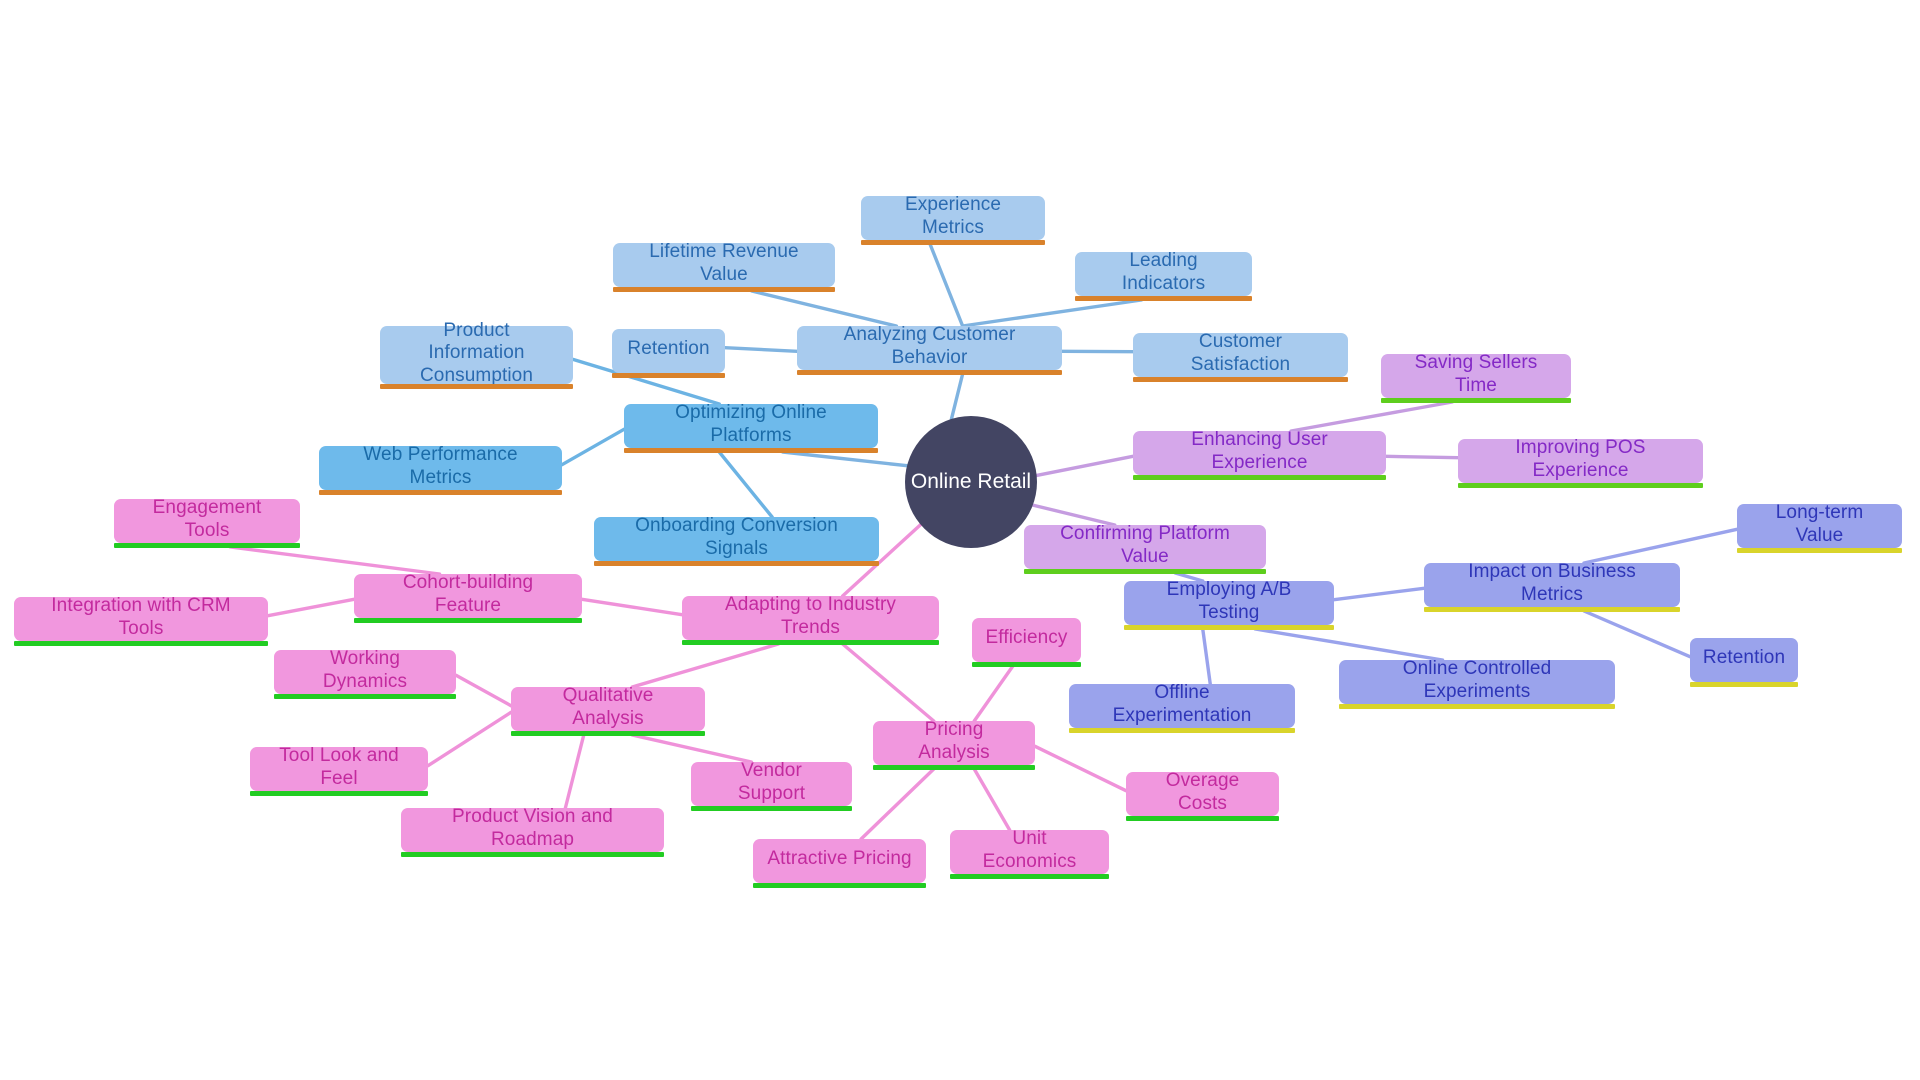  Describe the element at coordinates (1229, 604) in the screenshot. I see `mindmap-node-employing-a-b-testing: Employing A/B Testing` at that location.